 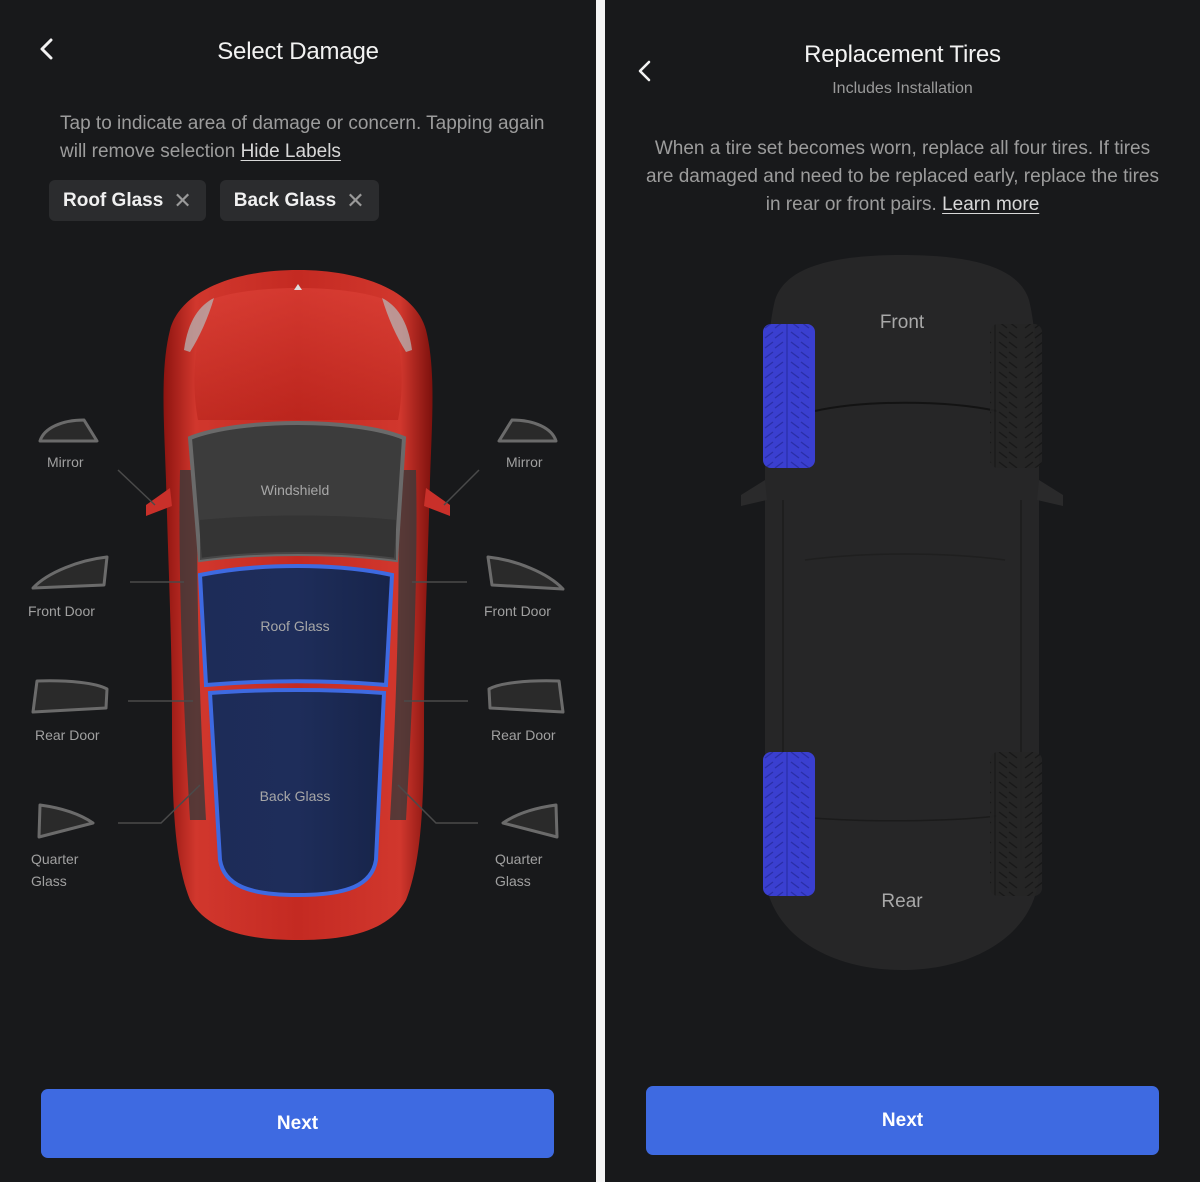 What do you see at coordinates (524, 462) in the screenshot?
I see `mirror-right-label: Mirror` at bounding box center [524, 462].